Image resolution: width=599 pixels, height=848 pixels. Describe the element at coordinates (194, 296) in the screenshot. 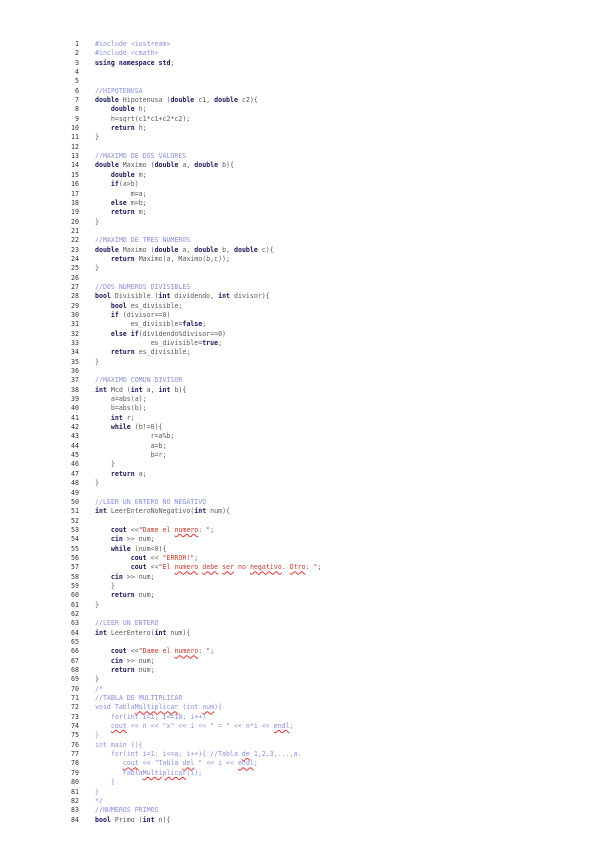

I see `code-token: dividendo,` at that location.